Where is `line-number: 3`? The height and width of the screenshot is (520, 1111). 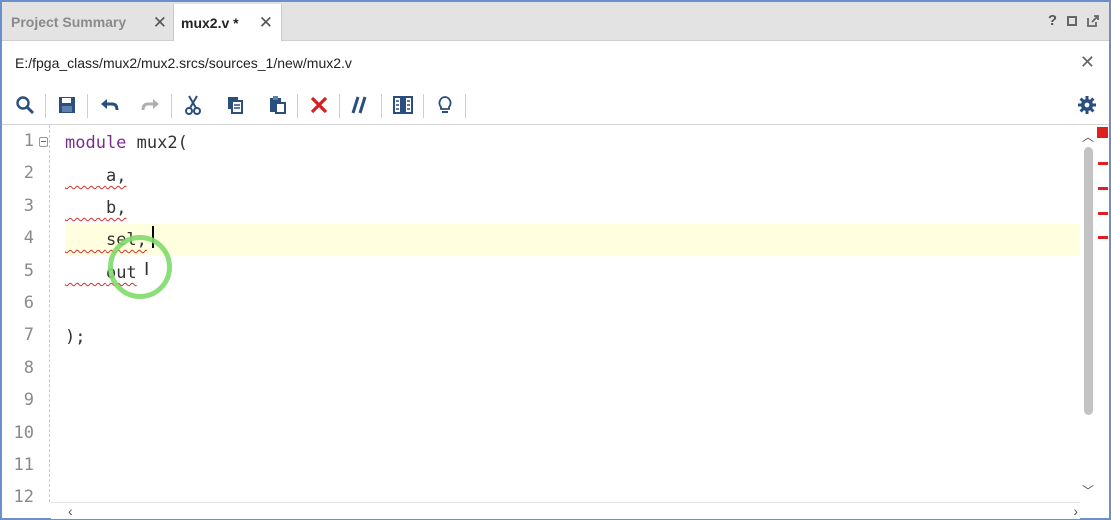 line-number: 3 is located at coordinates (28, 206).